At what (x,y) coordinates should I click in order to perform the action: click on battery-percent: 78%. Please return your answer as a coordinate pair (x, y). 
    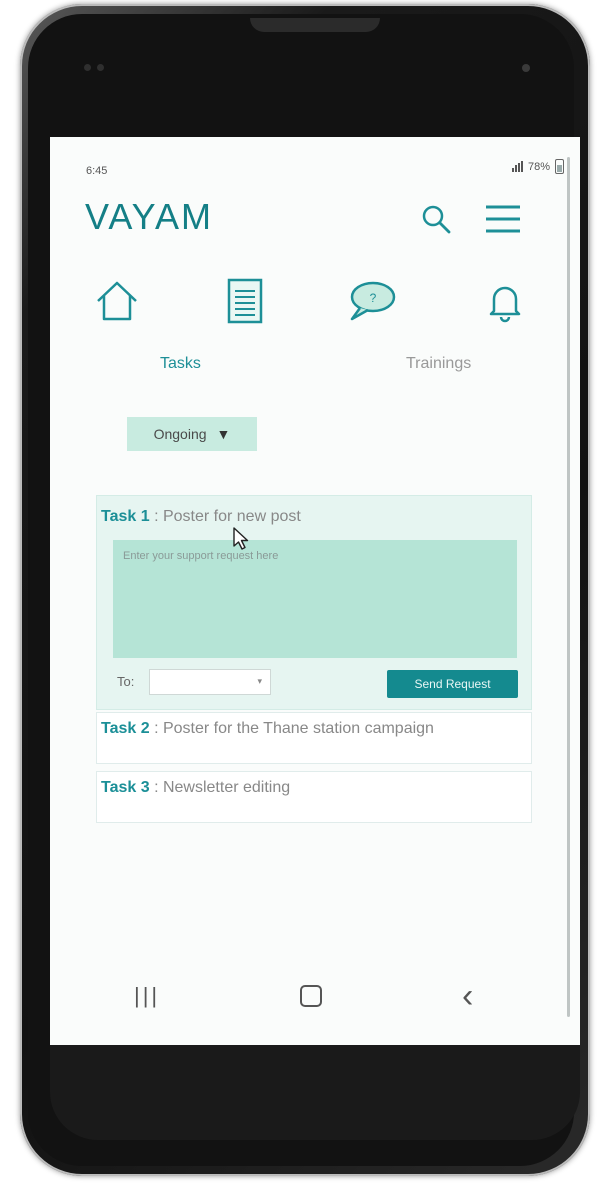
    Looking at the image, I should click on (538, 166).